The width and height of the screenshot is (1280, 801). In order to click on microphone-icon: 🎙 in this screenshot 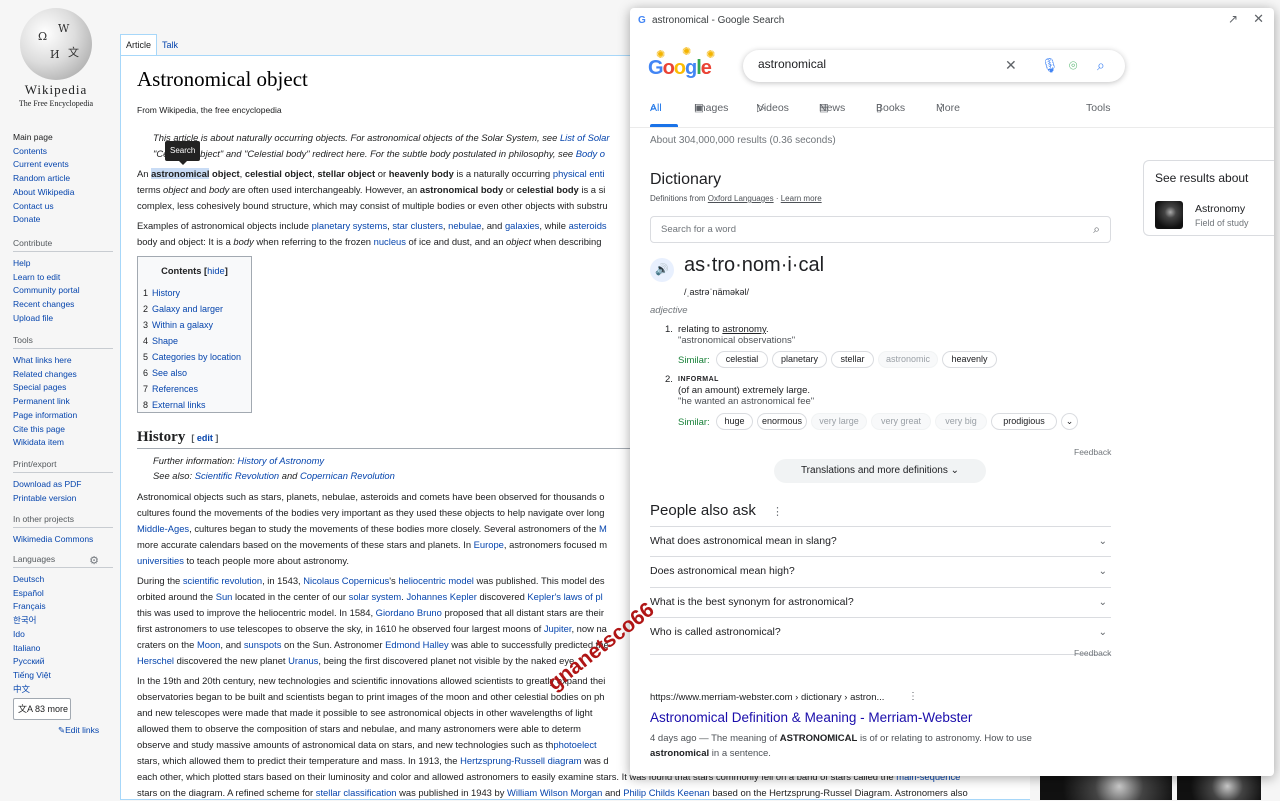, I will do `click(1050, 65)`.